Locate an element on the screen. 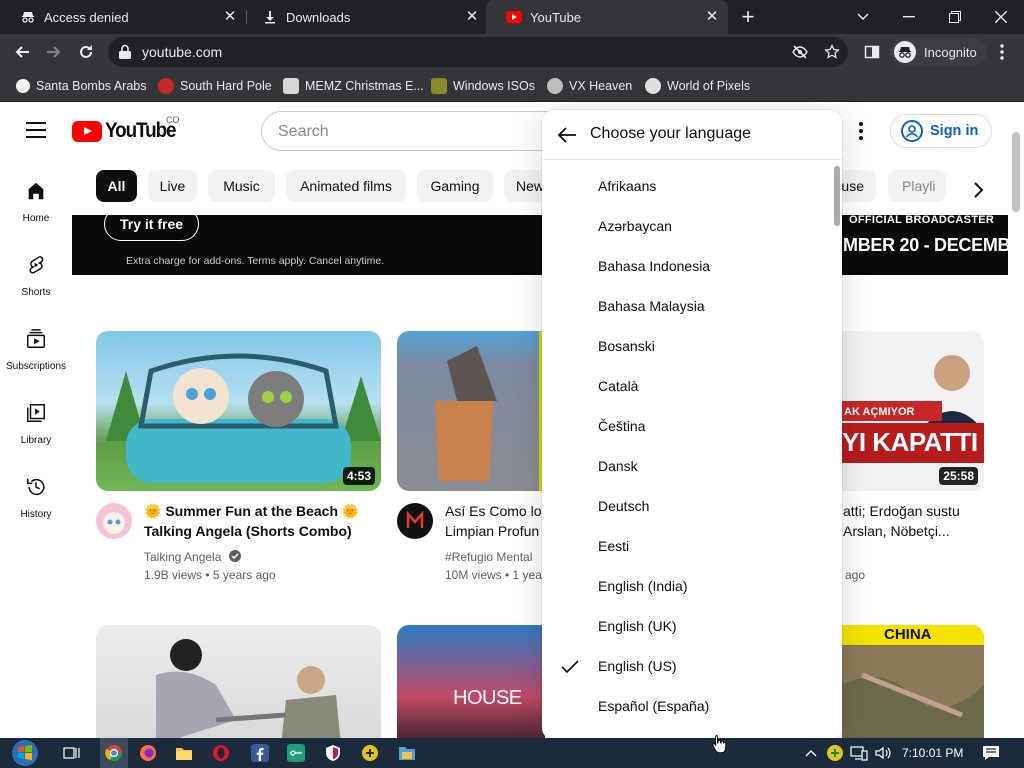 Image resolution: width=1024 pixels, height=768 pixels. bookmark-item: VX Heaven is located at coordinates (589, 86).